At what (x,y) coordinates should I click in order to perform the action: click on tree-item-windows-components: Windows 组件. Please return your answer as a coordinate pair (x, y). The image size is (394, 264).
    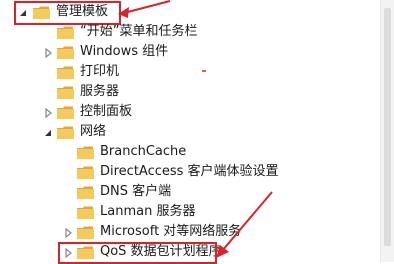
    Looking at the image, I should click on (150, 53).